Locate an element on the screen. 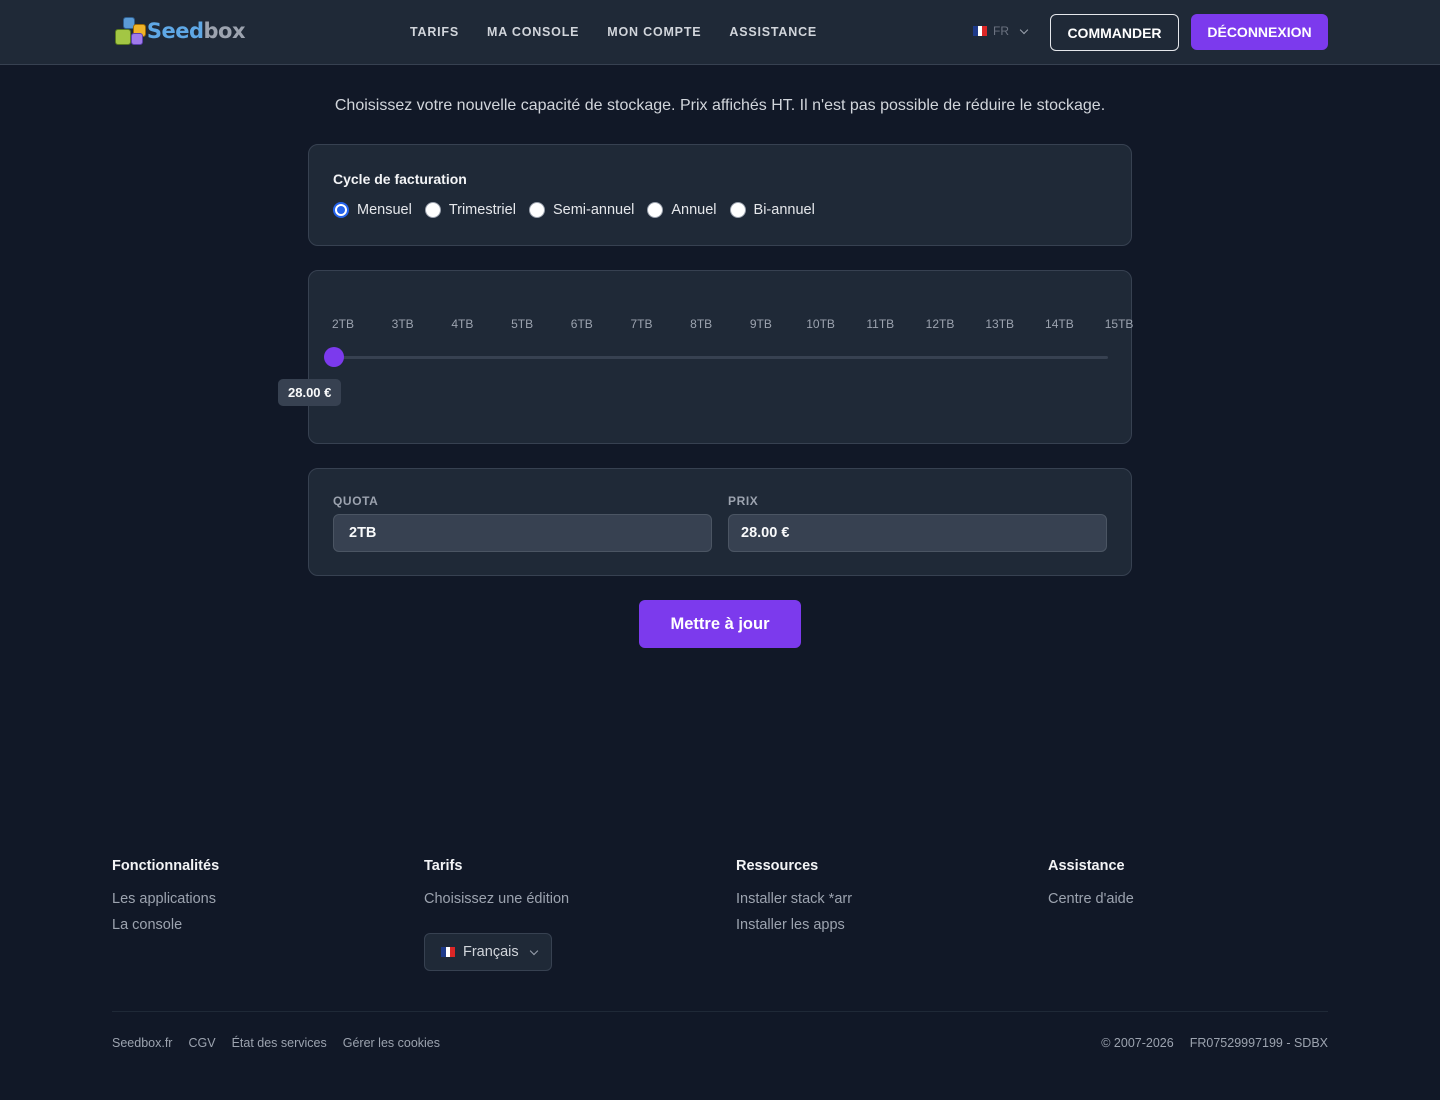  slider-tick-label: 7TB is located at coordinates (641, 324).